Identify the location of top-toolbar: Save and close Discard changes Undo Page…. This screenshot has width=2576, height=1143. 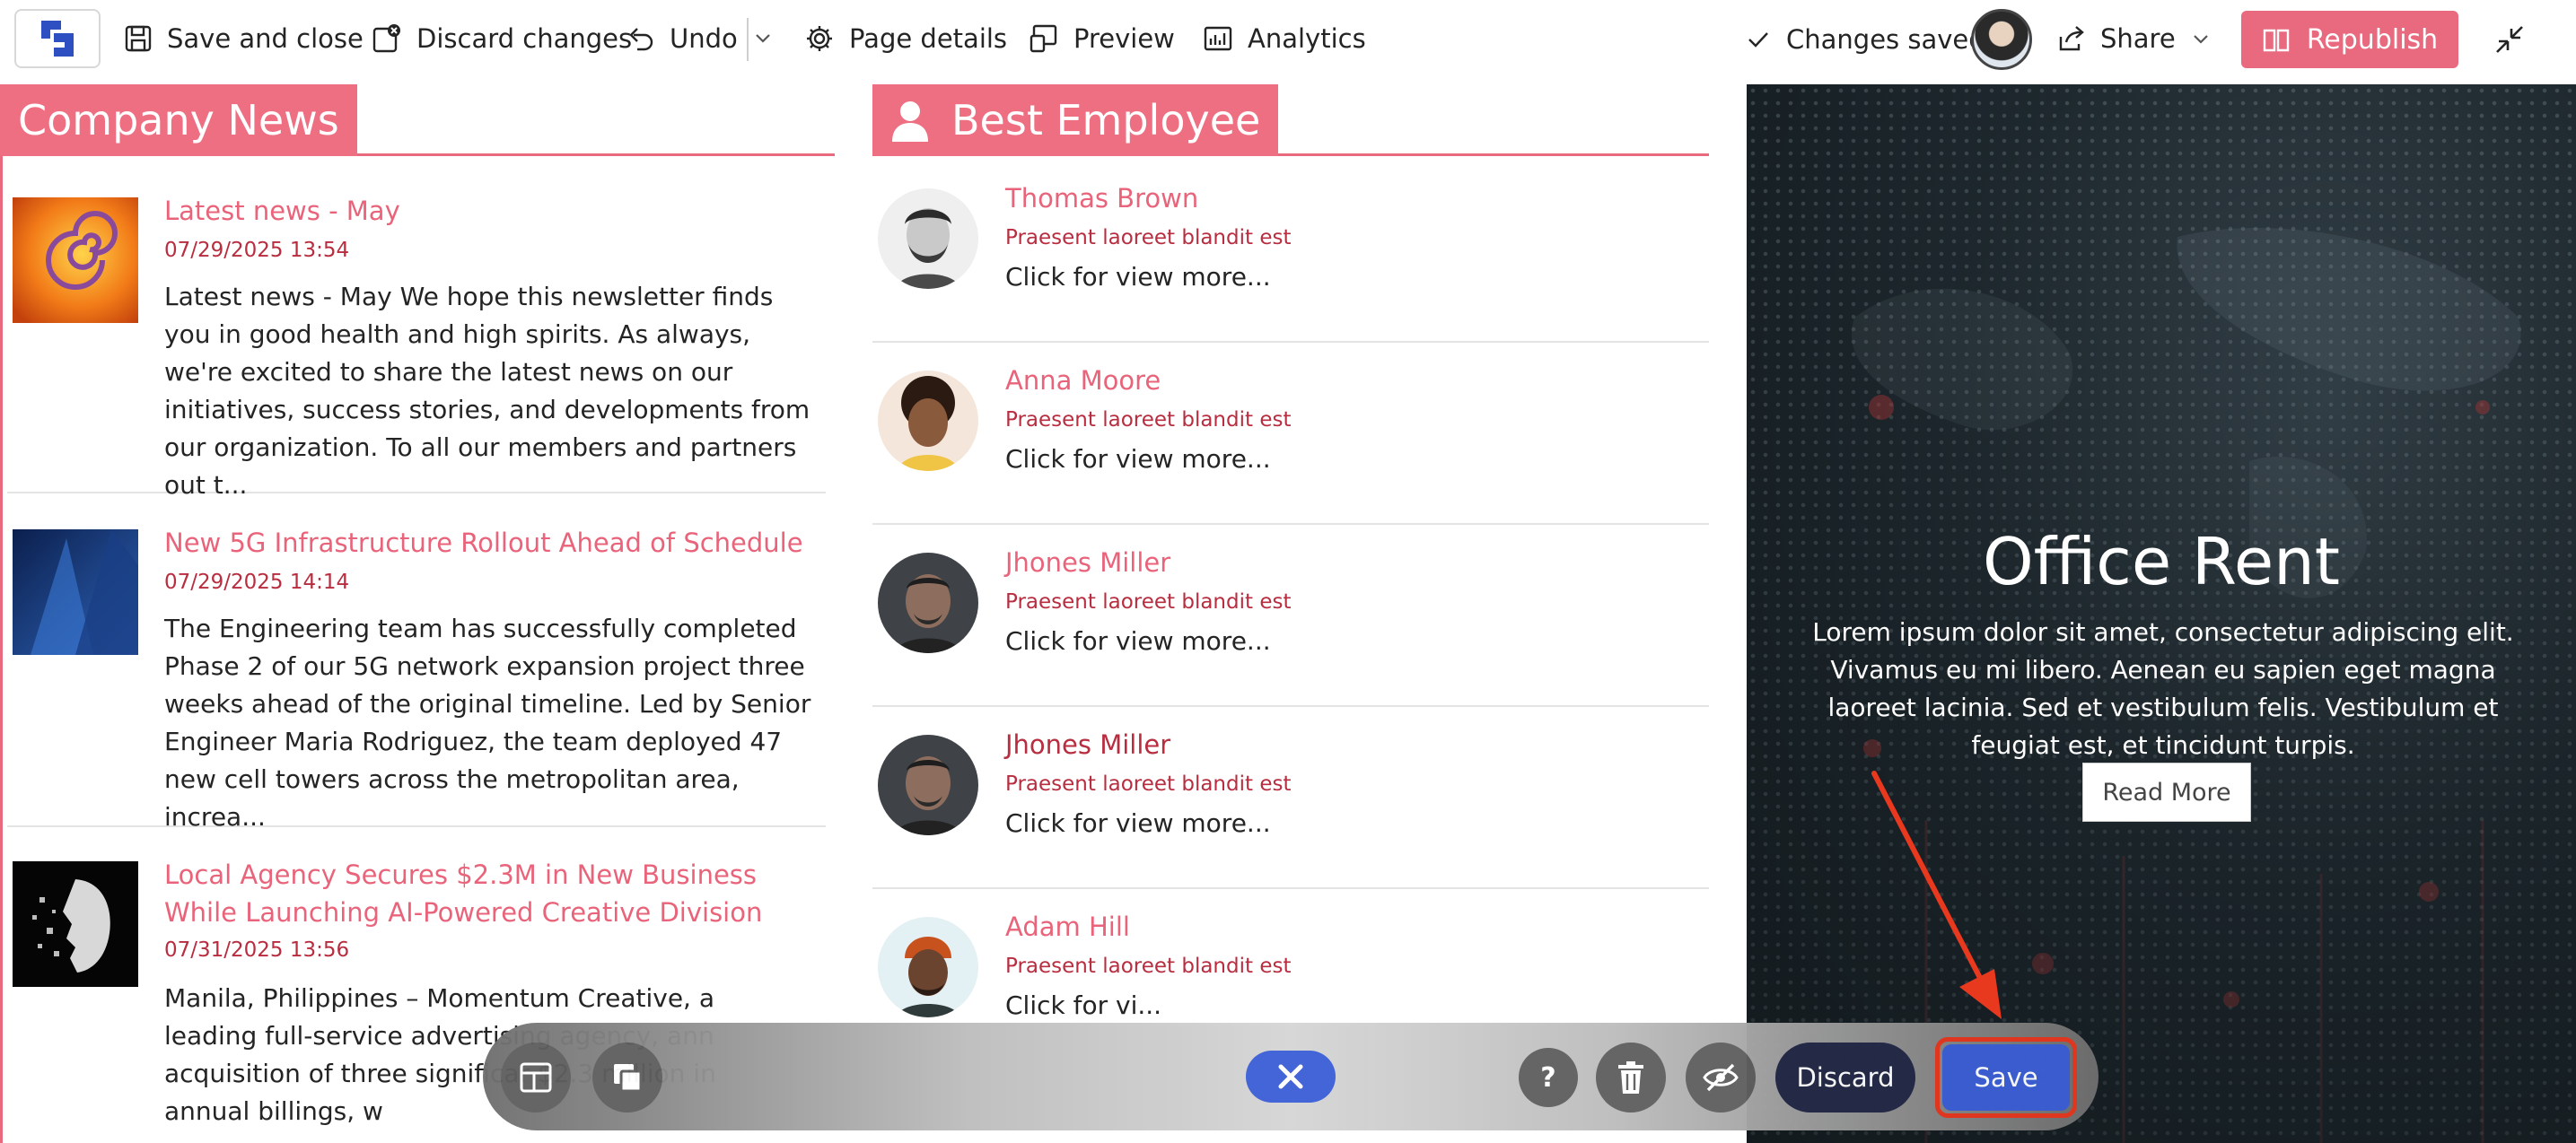
(1288, 40).